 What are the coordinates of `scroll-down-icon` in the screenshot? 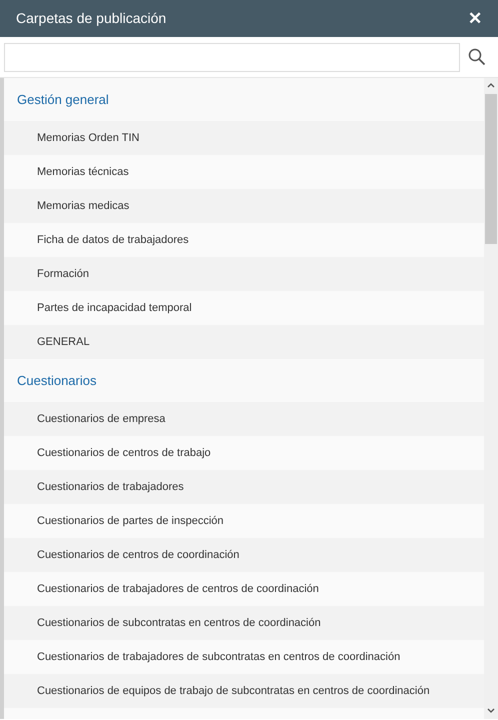 It's located at (491, 711).